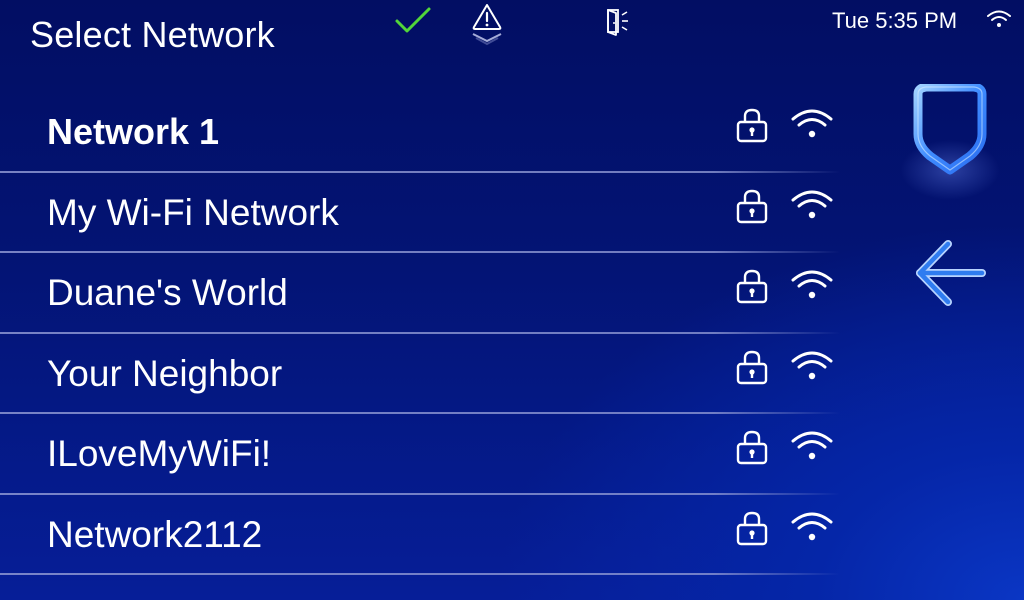 Image resolution: width=1024 pixels, height=600 pixels. I want to click on check-icon, so click(413, 20).